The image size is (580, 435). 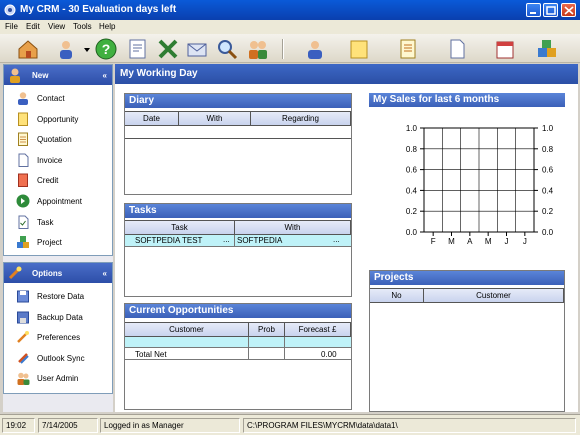 I want to click on x-tick-label: J, so click(x=525, y=241).